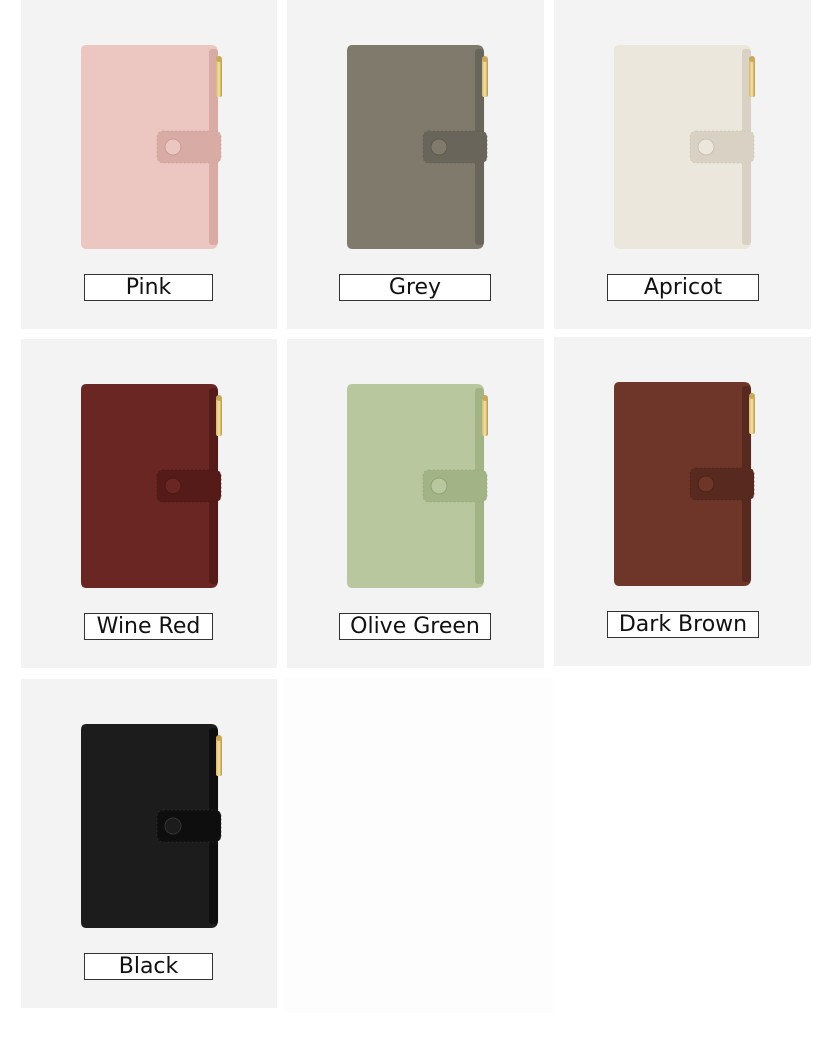  I want to click on swatch-card-dark-brown: Dark Brown, so click(682, 501).